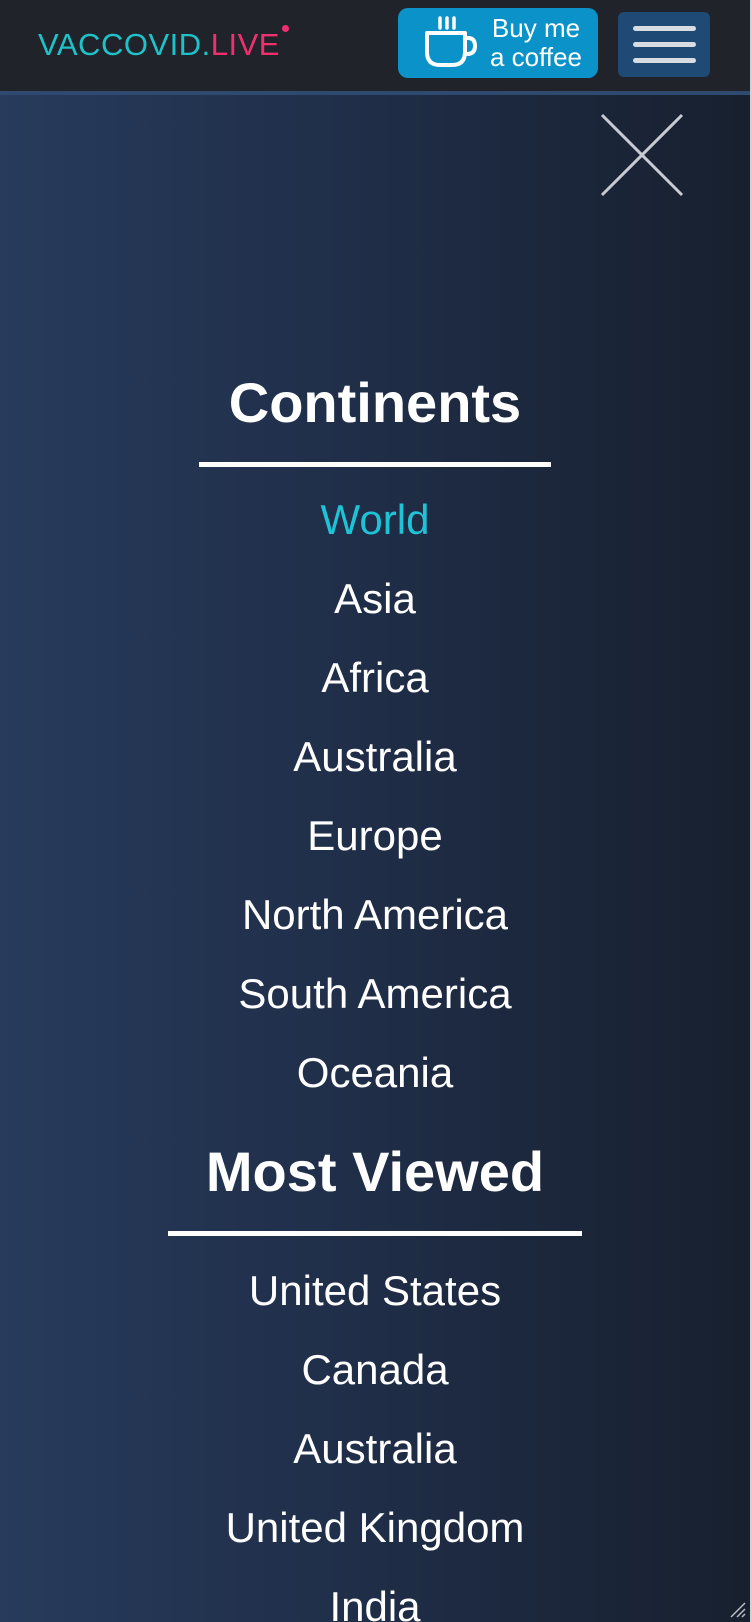 The image size is (752, 1622). What do you see at coordinates (375, 402) in the screenshot?
I see `continents-heading: Continents` at bounding box center [375, 402].